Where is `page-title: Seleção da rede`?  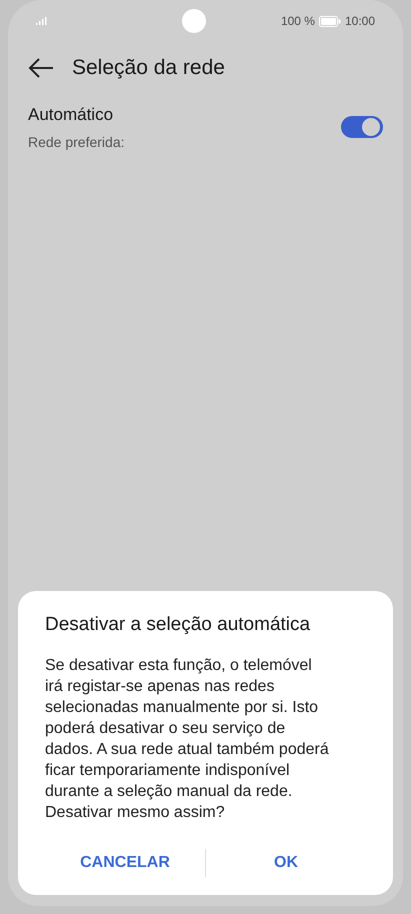
page-title: Seleção da rede is located at coordinates (148, 68).